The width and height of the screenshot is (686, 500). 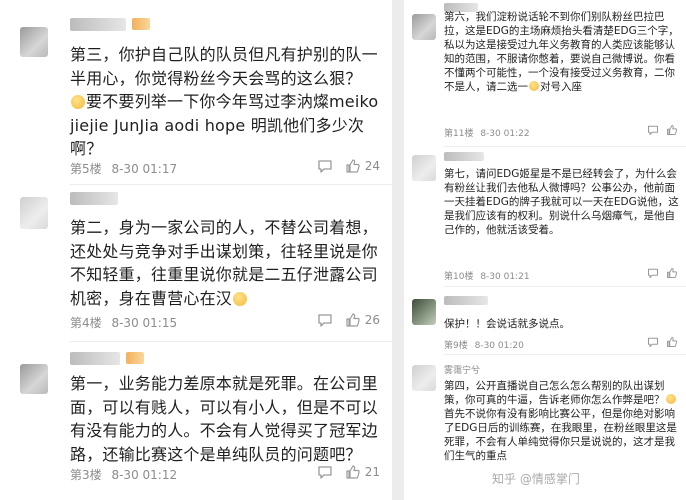 What do you see at coordinates (144, 475) in the screenshot?
I see `comment-time: 8-30 01:12` at bounding box center [144, 475].